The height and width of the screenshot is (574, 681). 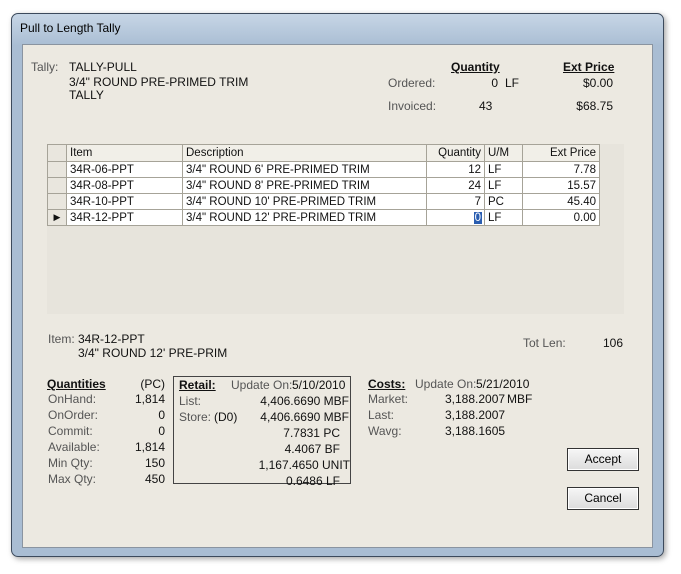 What do you see at coordinates (154, 479) in the screenshot?
I see `max-qty-value: 450` at bounding box center [154, 479].